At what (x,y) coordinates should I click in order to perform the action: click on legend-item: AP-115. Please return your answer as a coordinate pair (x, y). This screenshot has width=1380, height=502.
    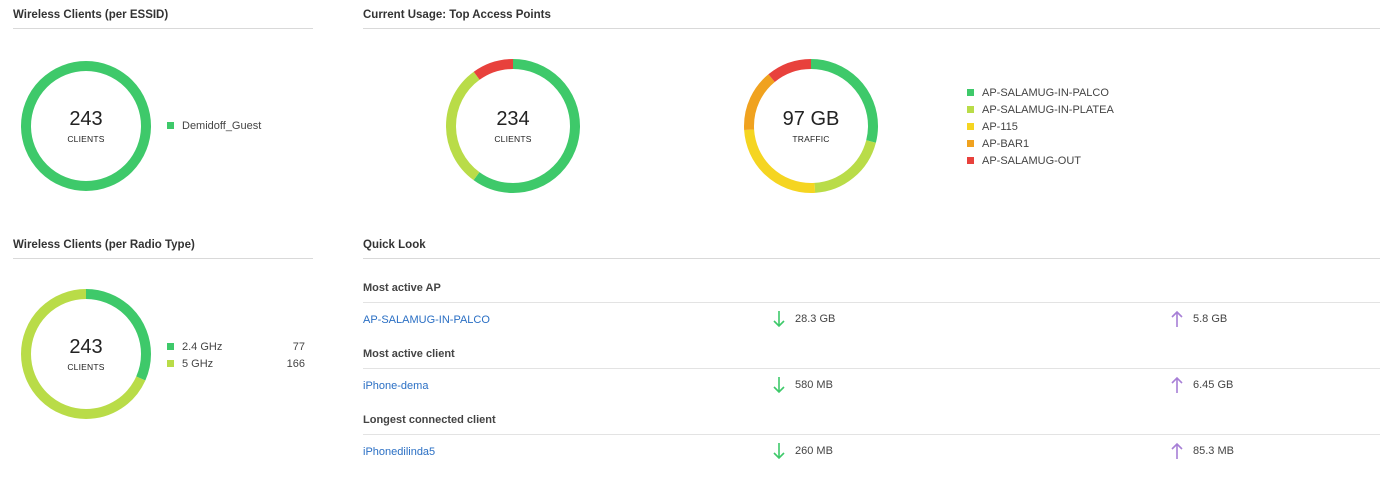
    Looking at the image, I should click on (1062, 126).